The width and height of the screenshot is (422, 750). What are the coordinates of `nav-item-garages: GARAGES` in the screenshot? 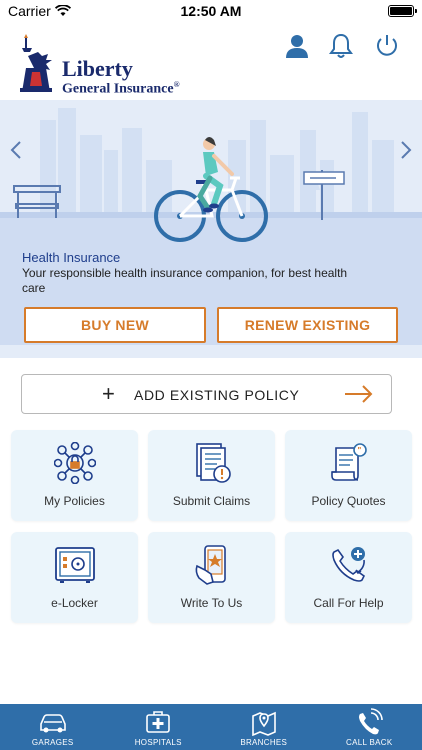 It's located at (53, 727).